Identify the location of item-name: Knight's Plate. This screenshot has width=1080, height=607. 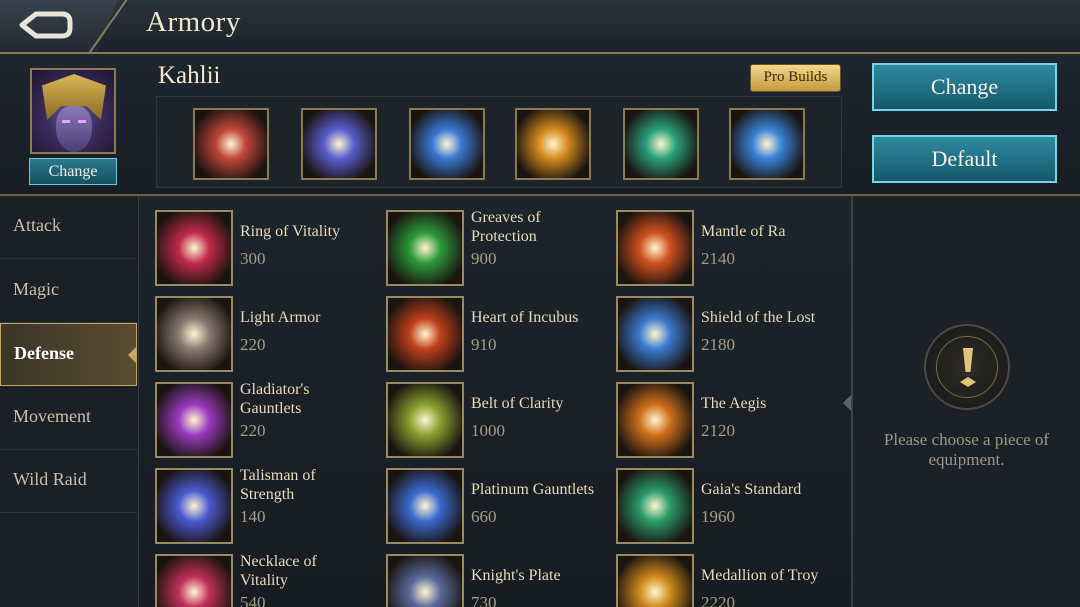
(516, 575).